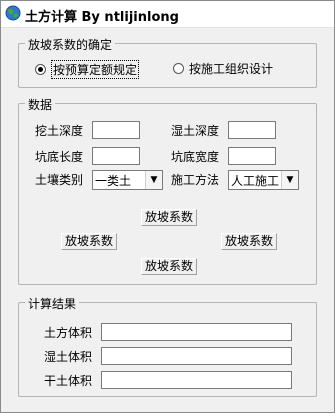 The height and width of the screenshot is (413, 335). Describe the element at coordinates (195, 180) in the screenshot. I see `method-label: 施工方法` at that location.